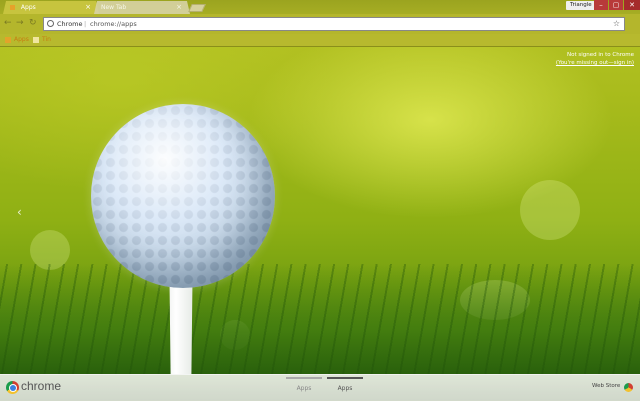 The image size is (640, 401). Describe the element at coordinates (8, 23) in the screenshot. I see `back-icon: ←` at that location.